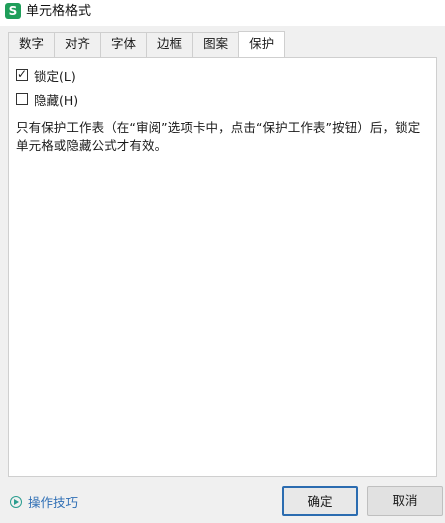 This screenshot has width=445, height=523. I want to click on hidden-label: 隐藏(H), so click(56, 99).